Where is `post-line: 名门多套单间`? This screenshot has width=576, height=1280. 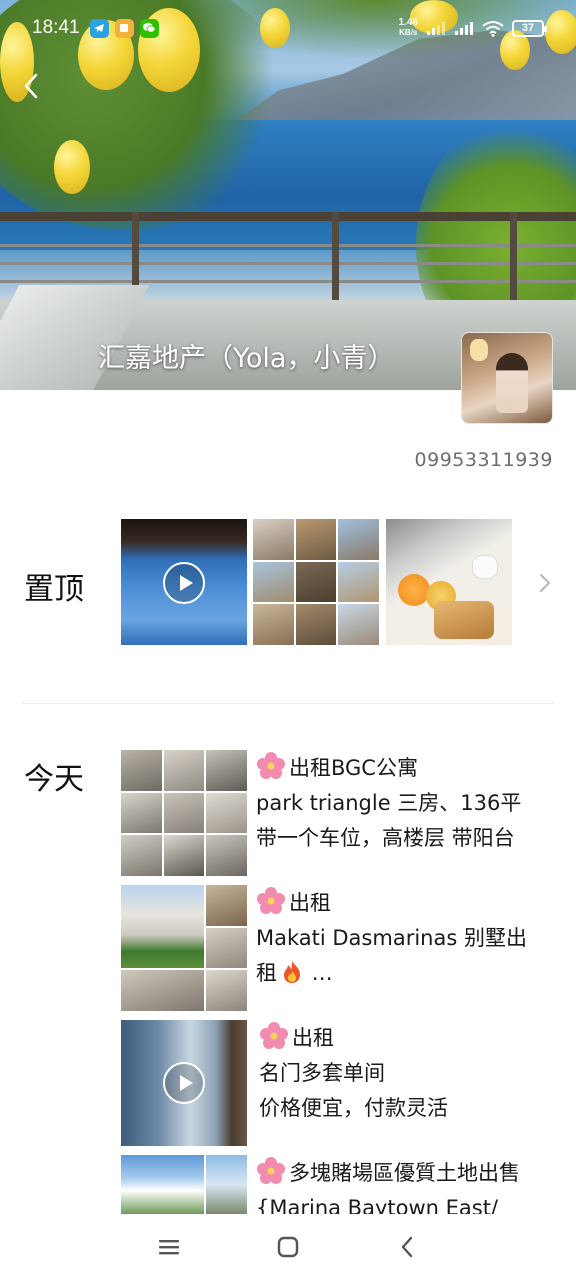 post-line: 名门多套单间 is located at coordinates (322, 1073).